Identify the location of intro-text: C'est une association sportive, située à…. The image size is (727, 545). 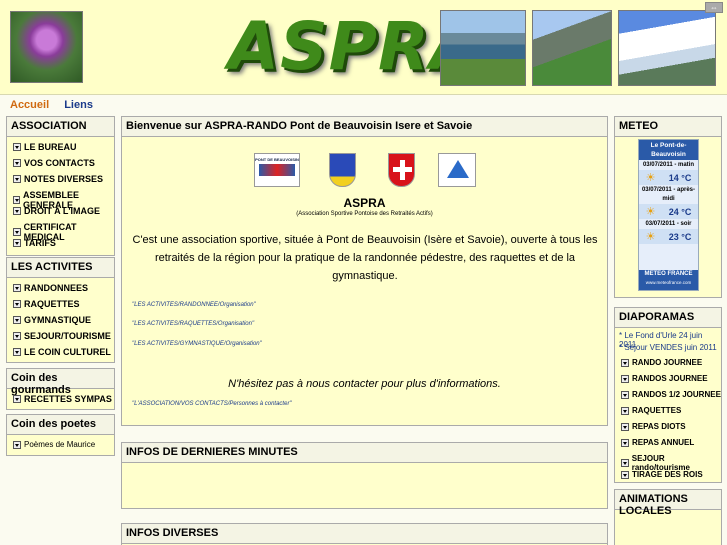
(365, 258).